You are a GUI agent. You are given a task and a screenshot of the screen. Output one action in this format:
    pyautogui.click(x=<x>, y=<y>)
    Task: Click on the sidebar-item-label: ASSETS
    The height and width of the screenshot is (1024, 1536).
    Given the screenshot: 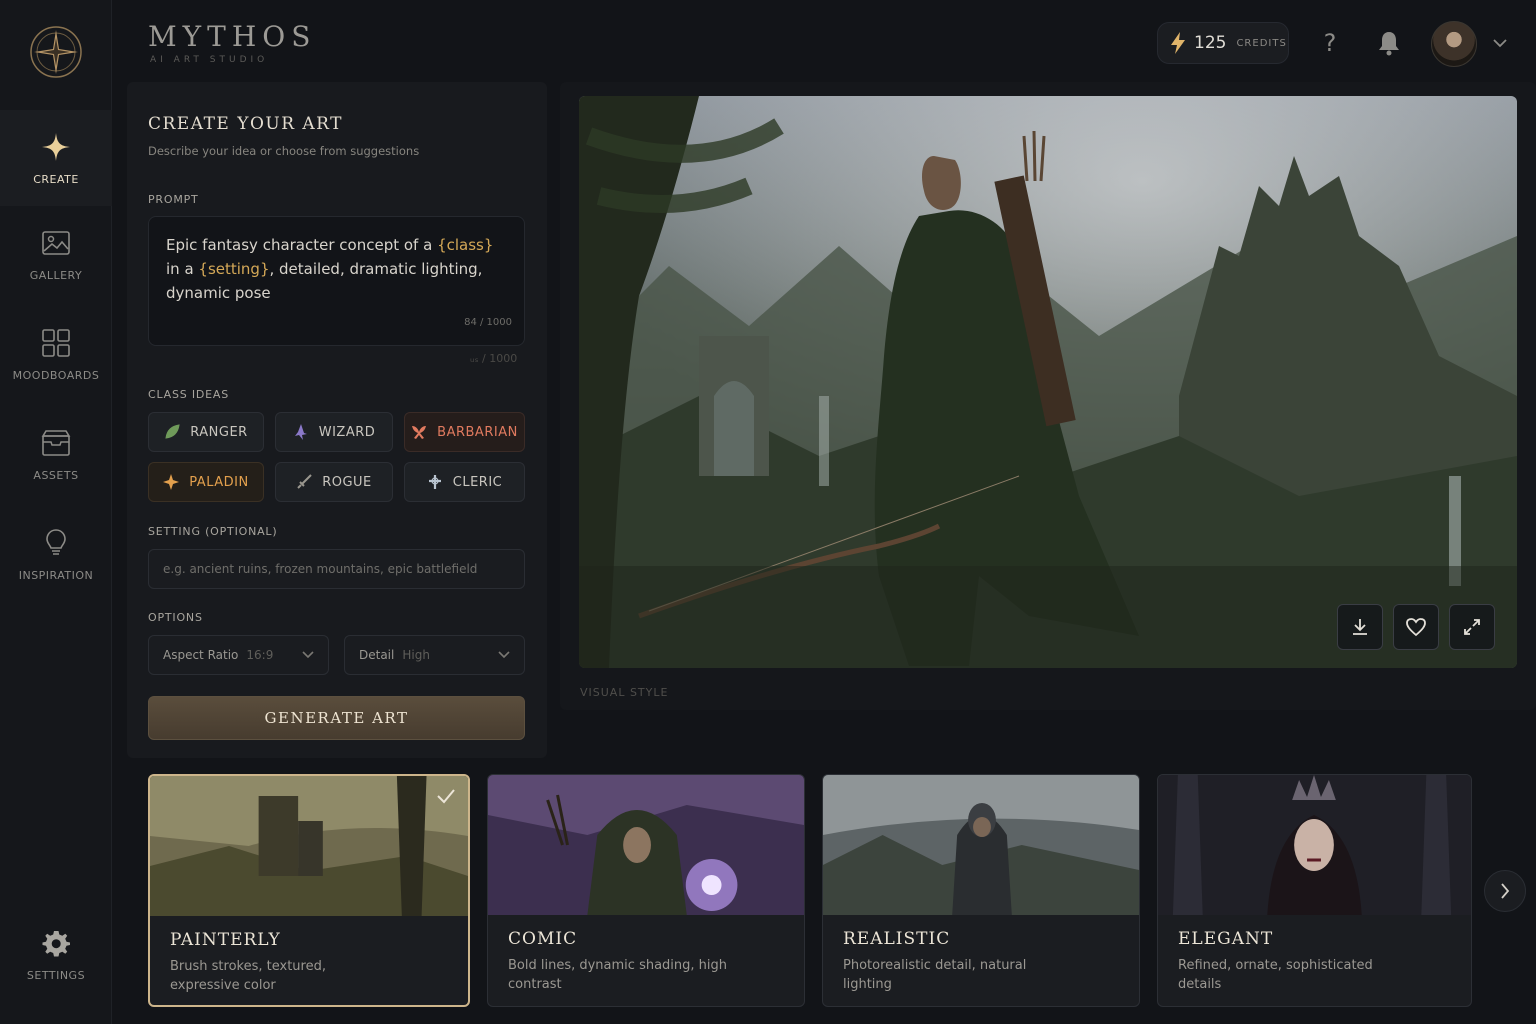 What is the action you would take?
    pyautogui.click(x=56, y=475)
    